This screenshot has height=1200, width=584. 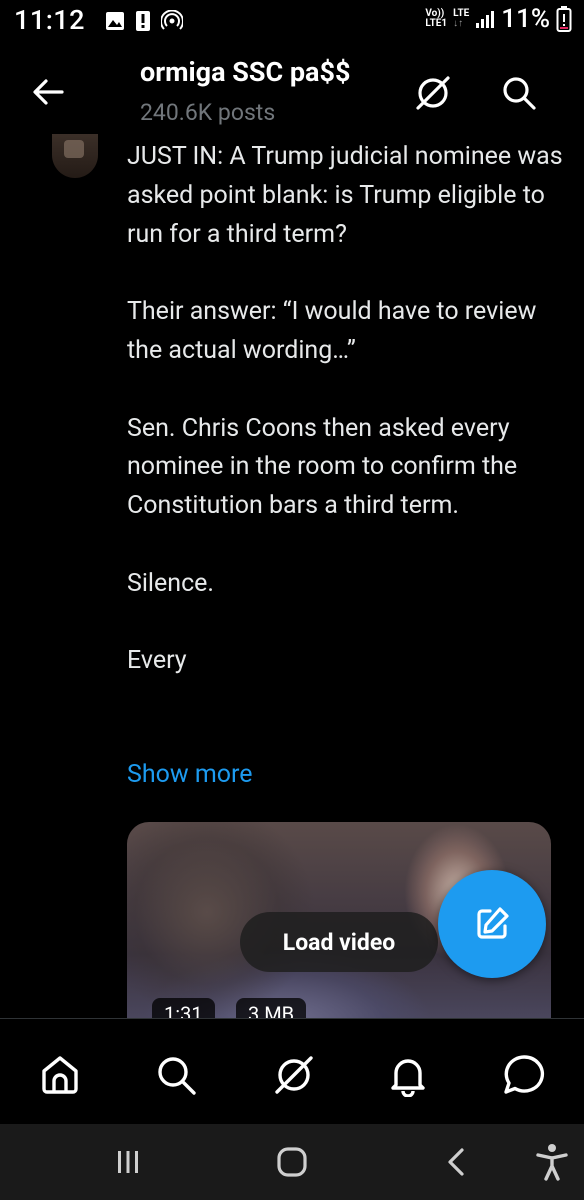 I want to click on top-header: ormiga SSC pa$$ 240.6K posts, so click(x=292, y=89).